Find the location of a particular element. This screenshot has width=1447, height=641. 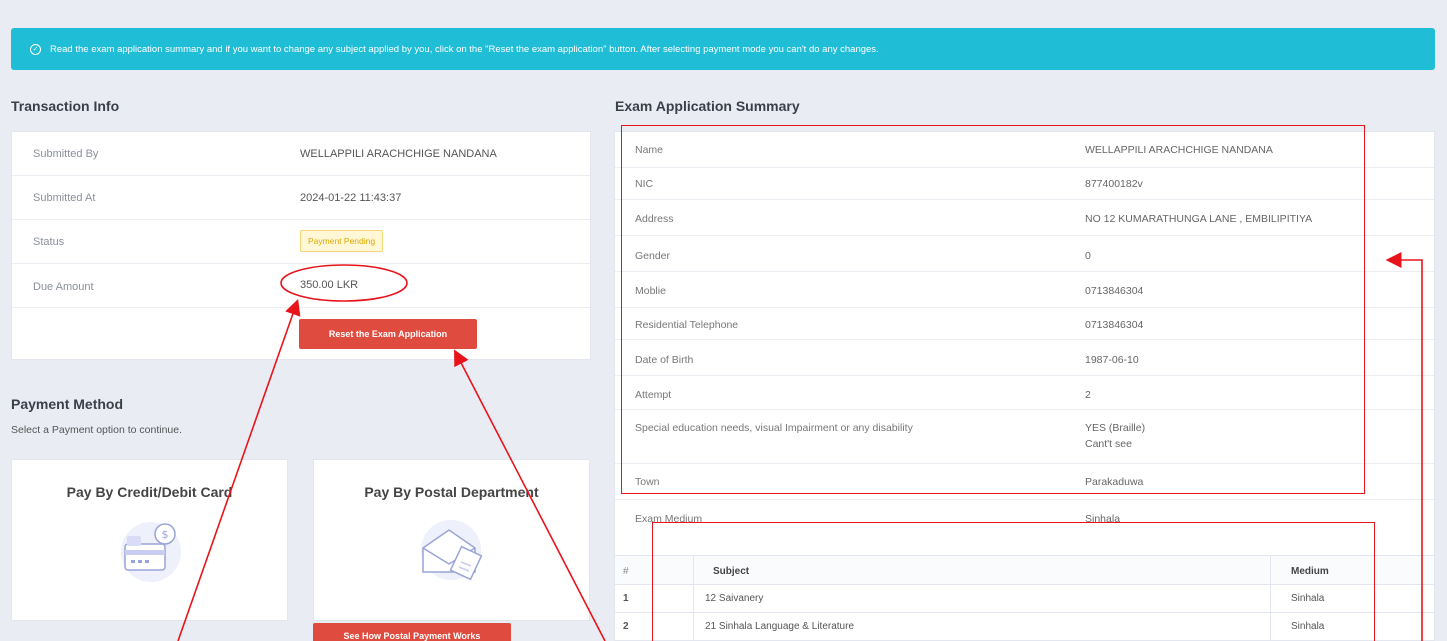

summary-row: Residential Telephone 0713846304 is located at coordinates (1024, 324).